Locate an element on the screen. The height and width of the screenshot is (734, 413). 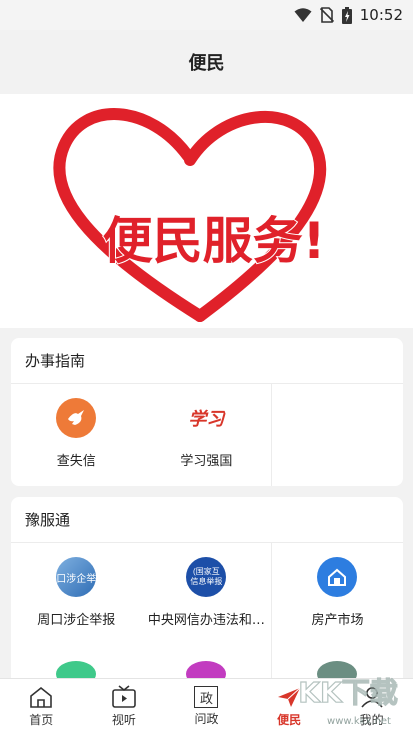
tab-mine: 我的 is located at coordinates (371, 706).